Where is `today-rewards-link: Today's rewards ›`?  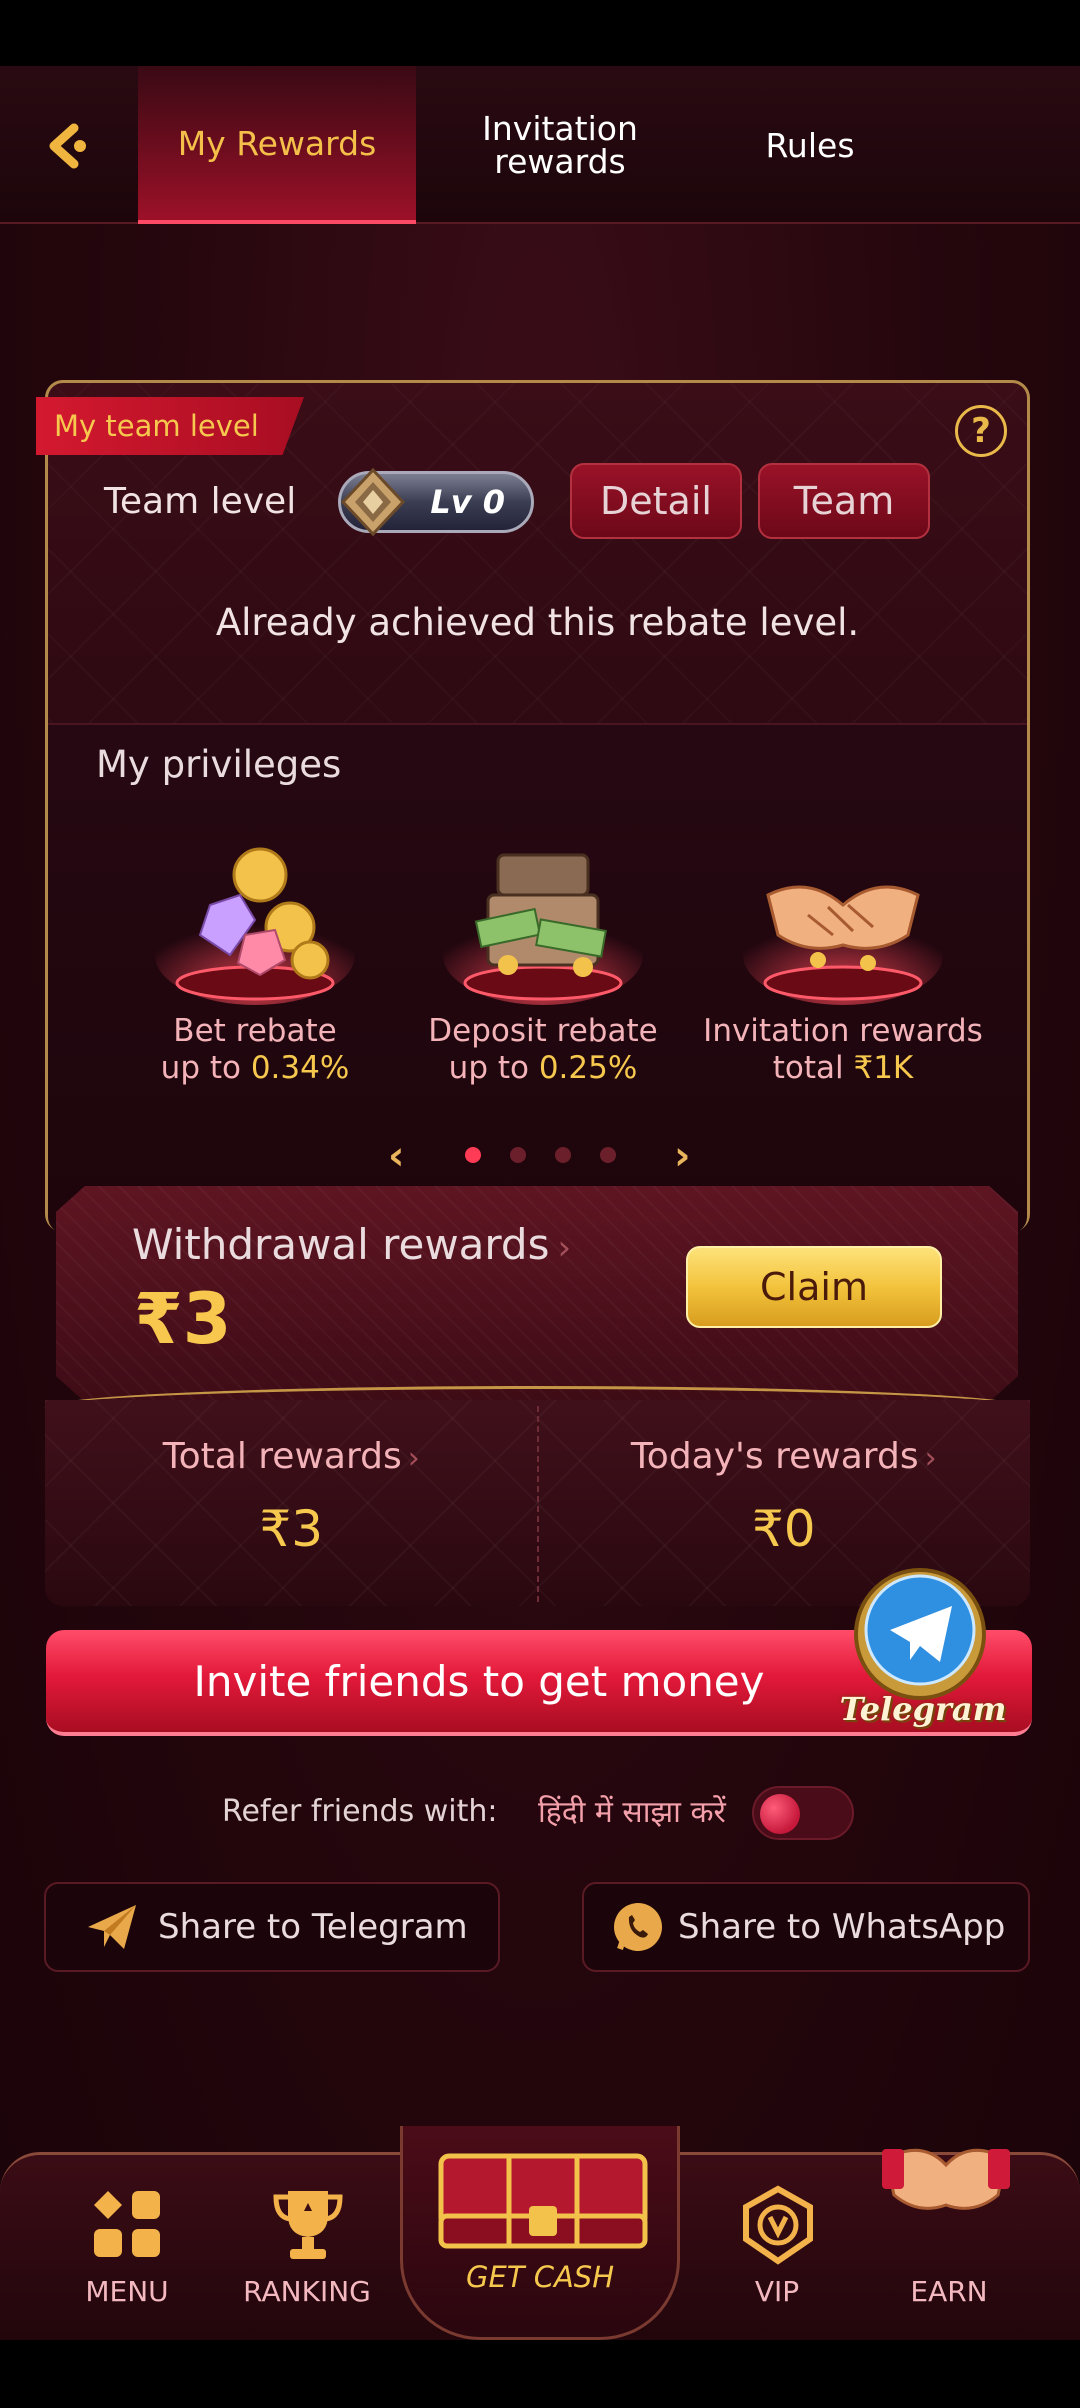 today-rewards-link: Today's rewards › is located at coordinates (784, 1456).